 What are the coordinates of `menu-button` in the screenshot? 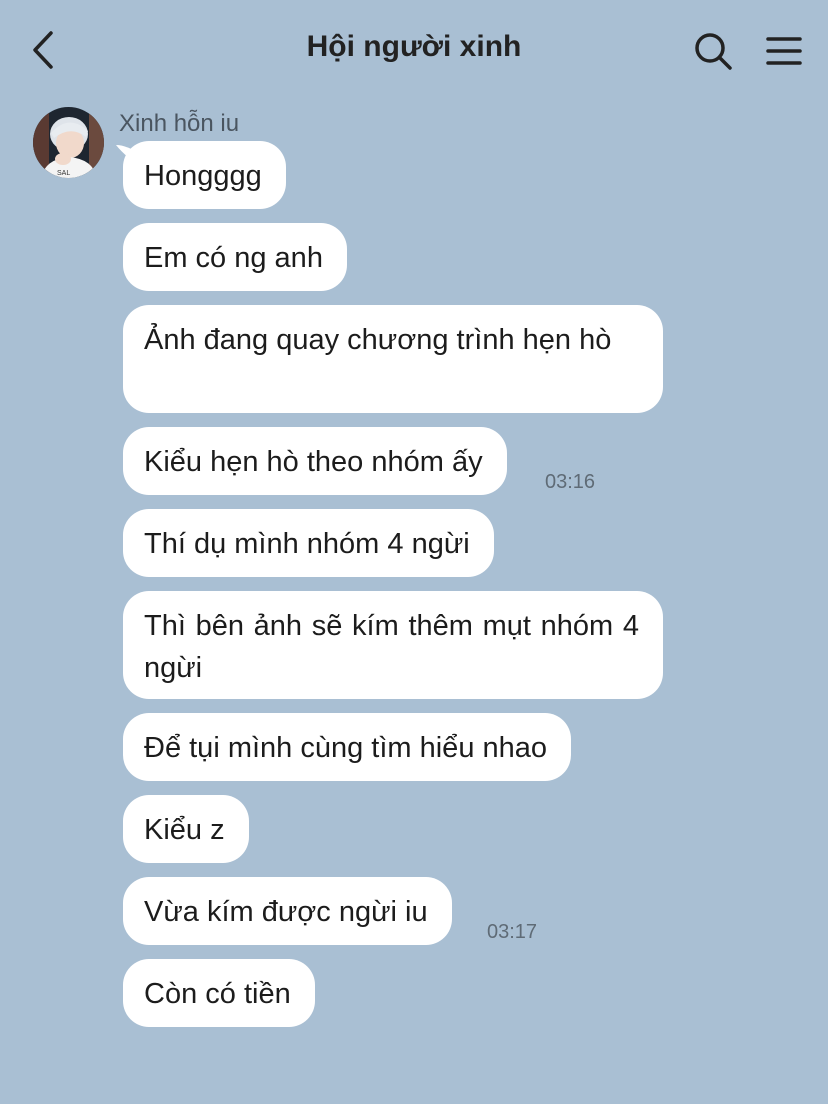 It's located at (784, 51).